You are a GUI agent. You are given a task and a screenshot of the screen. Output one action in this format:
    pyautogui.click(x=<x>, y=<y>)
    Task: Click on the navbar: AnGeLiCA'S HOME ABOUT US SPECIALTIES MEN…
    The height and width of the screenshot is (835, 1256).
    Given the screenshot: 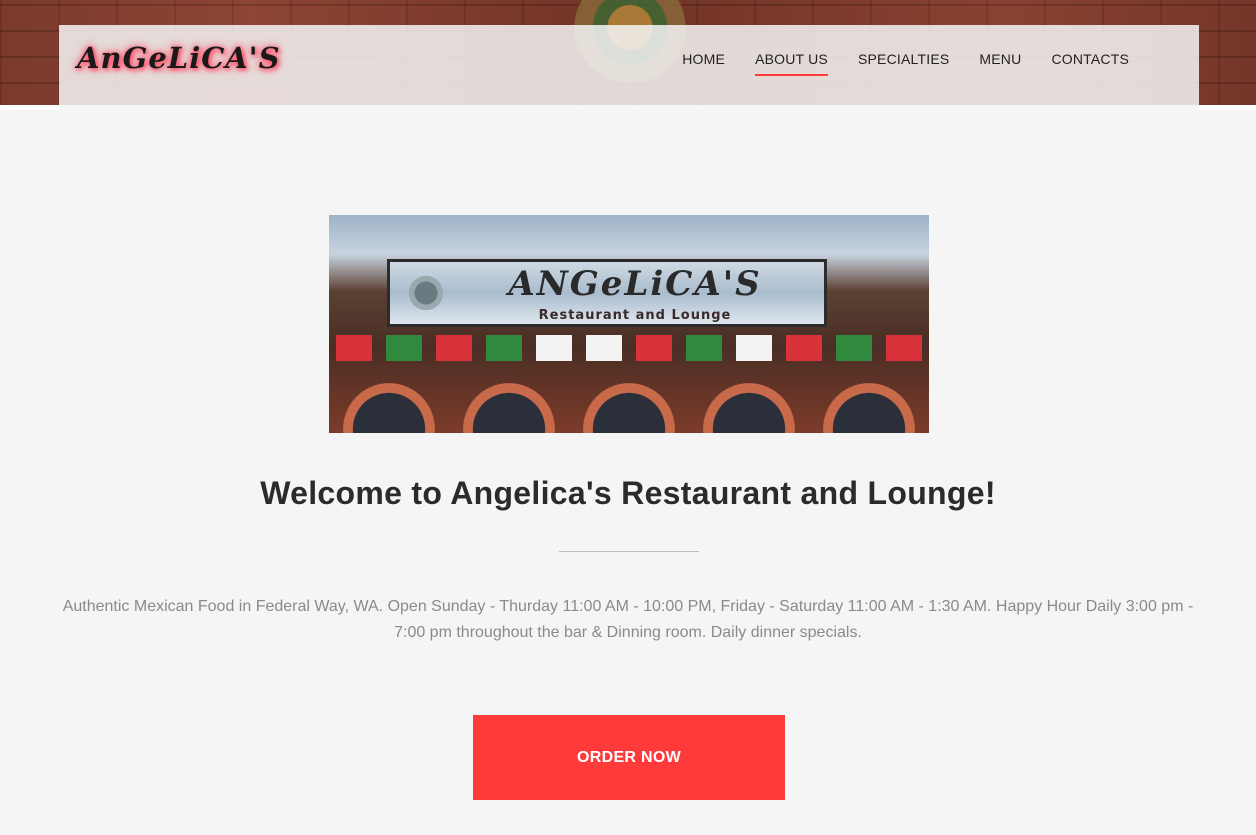 What is the action you would take?
    pyautogui.click(x=629, y=67)
    